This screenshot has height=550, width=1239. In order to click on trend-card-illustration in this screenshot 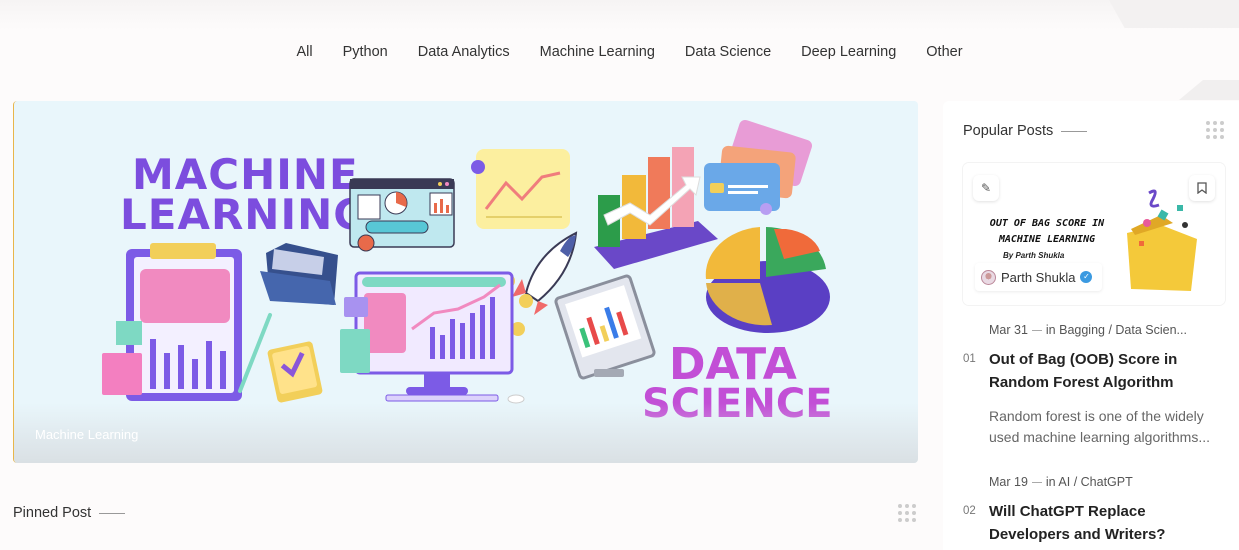, I will do `click(520, 189)`.